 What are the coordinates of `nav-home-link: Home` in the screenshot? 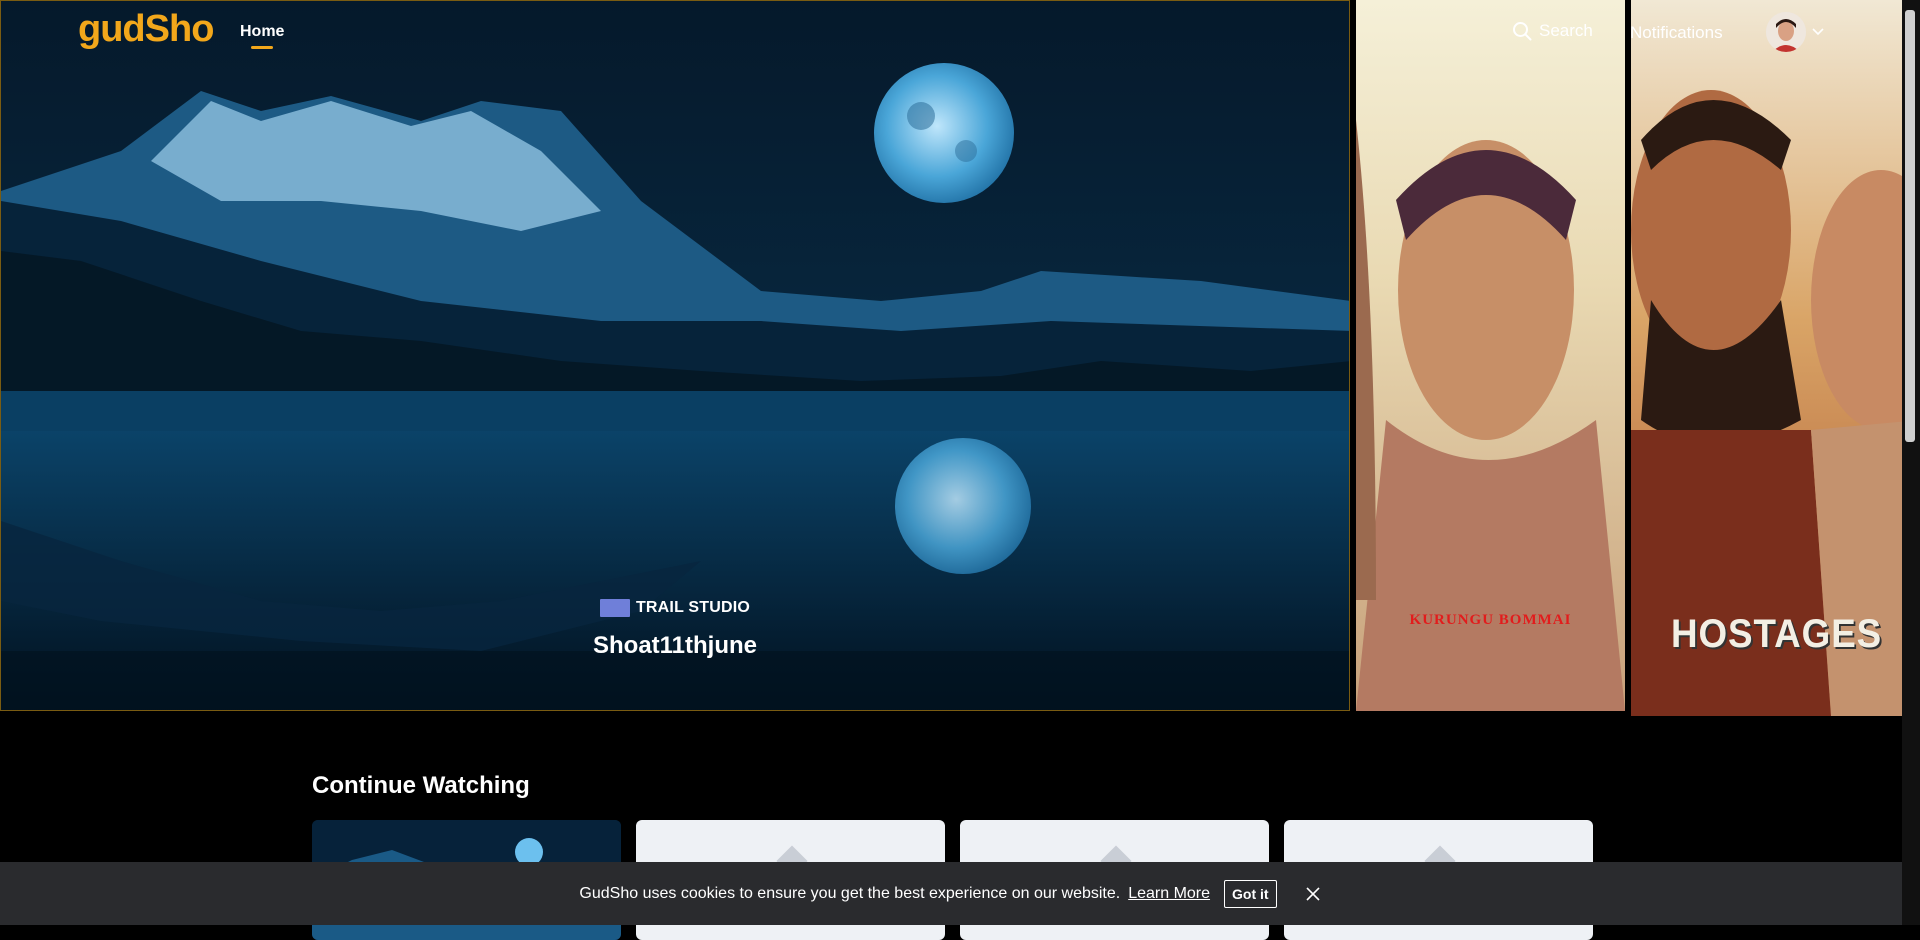 It's located at (262, 32).